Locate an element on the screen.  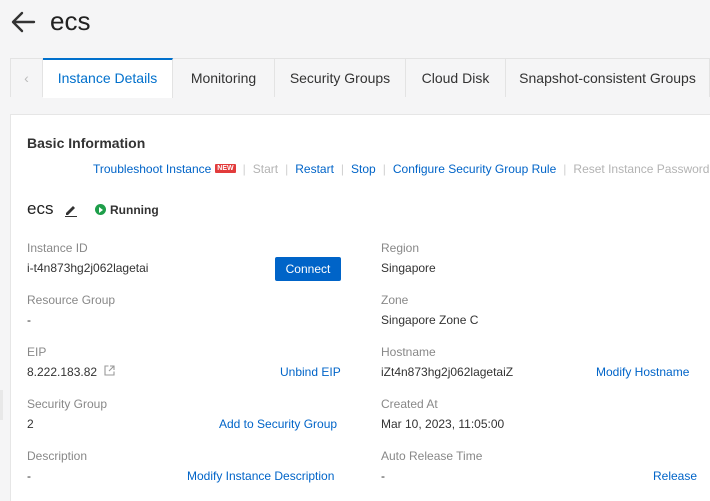
zone-value: Singapore Zone C is located at coordinates (430, 320).